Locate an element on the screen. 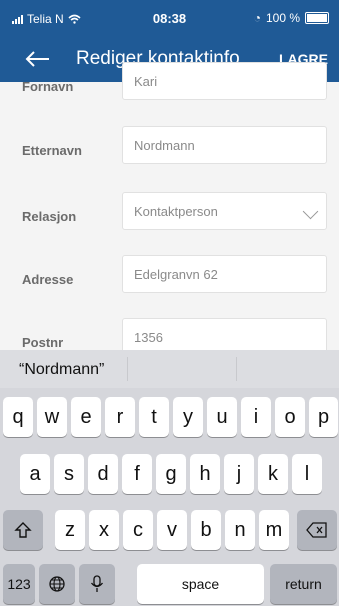 This screenshot has width=339, height=606. status-bar: Telia N 08:38 ◔ 100 % is located at coordinates (169, 17).